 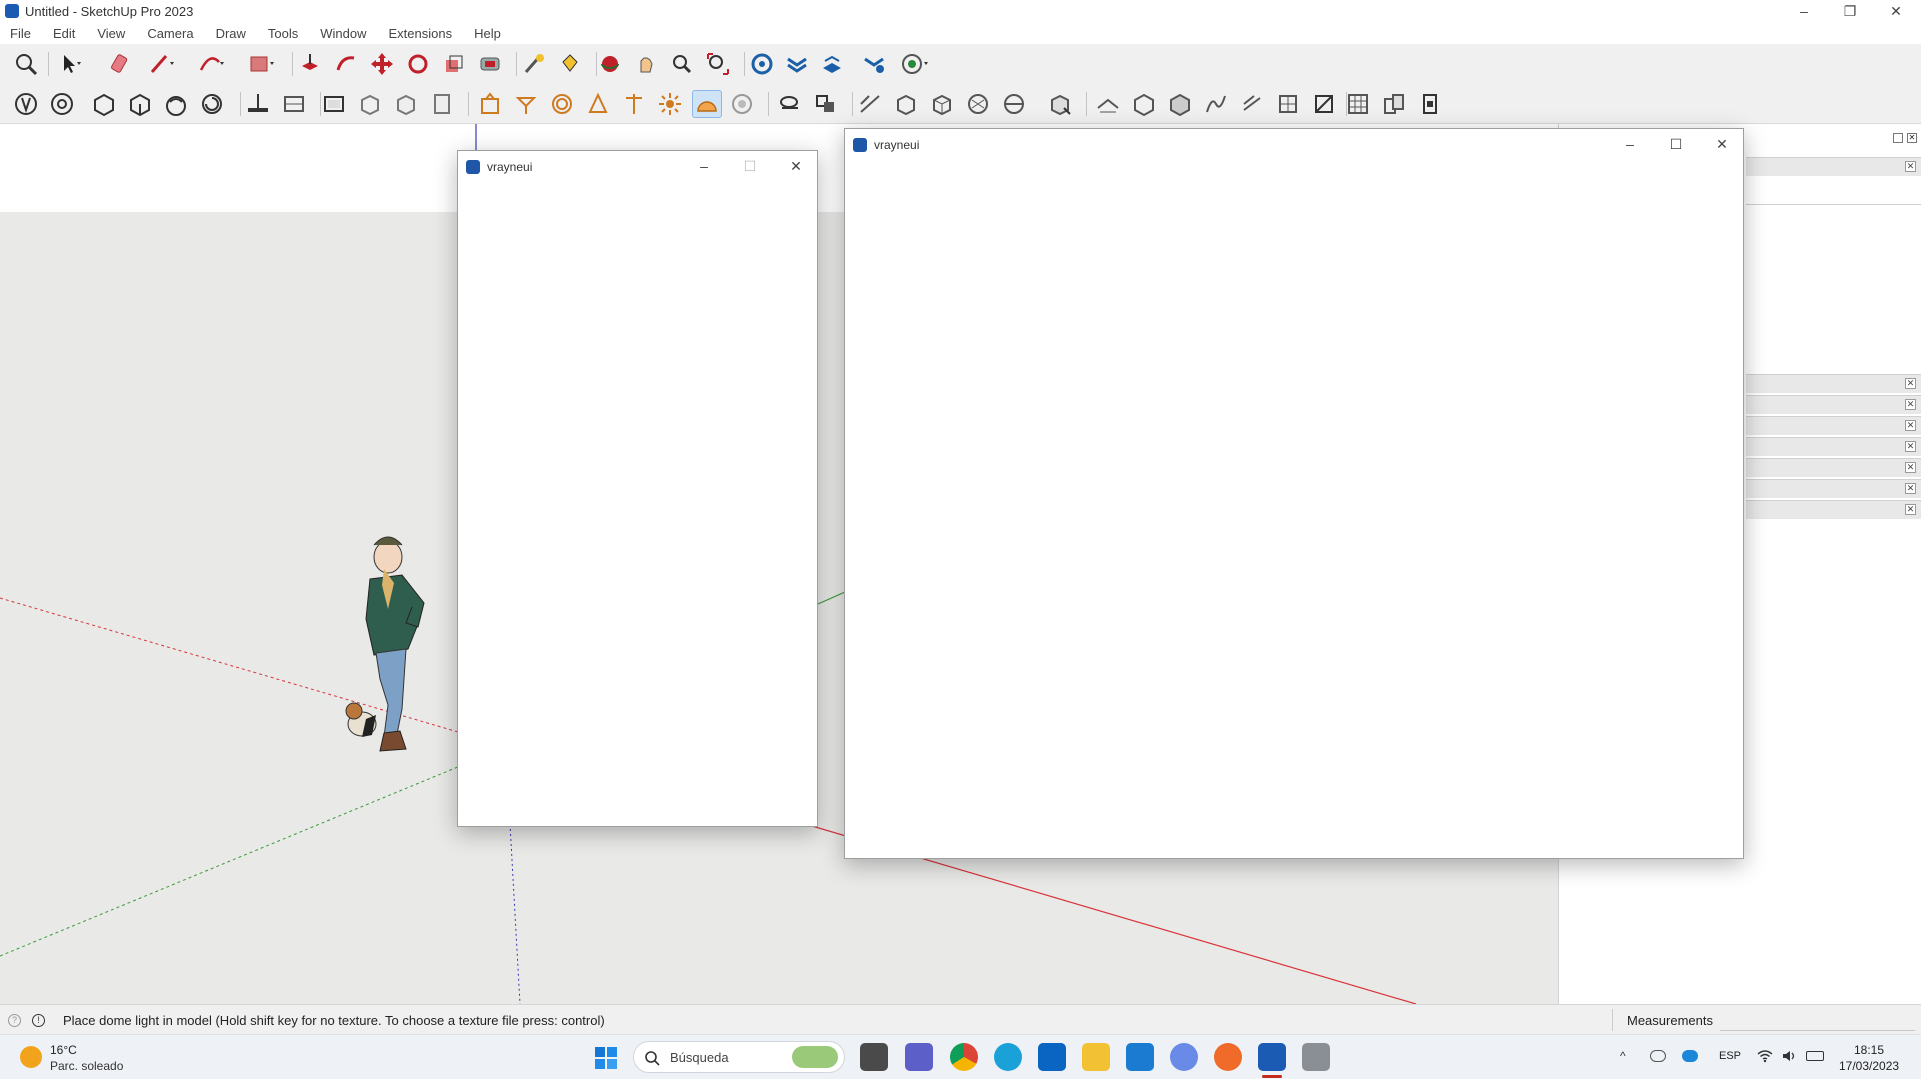 What do you see at coordinates (875, 64) in the screenshot?
I see `vray-settings-icon` at bounding box center [875, 64].